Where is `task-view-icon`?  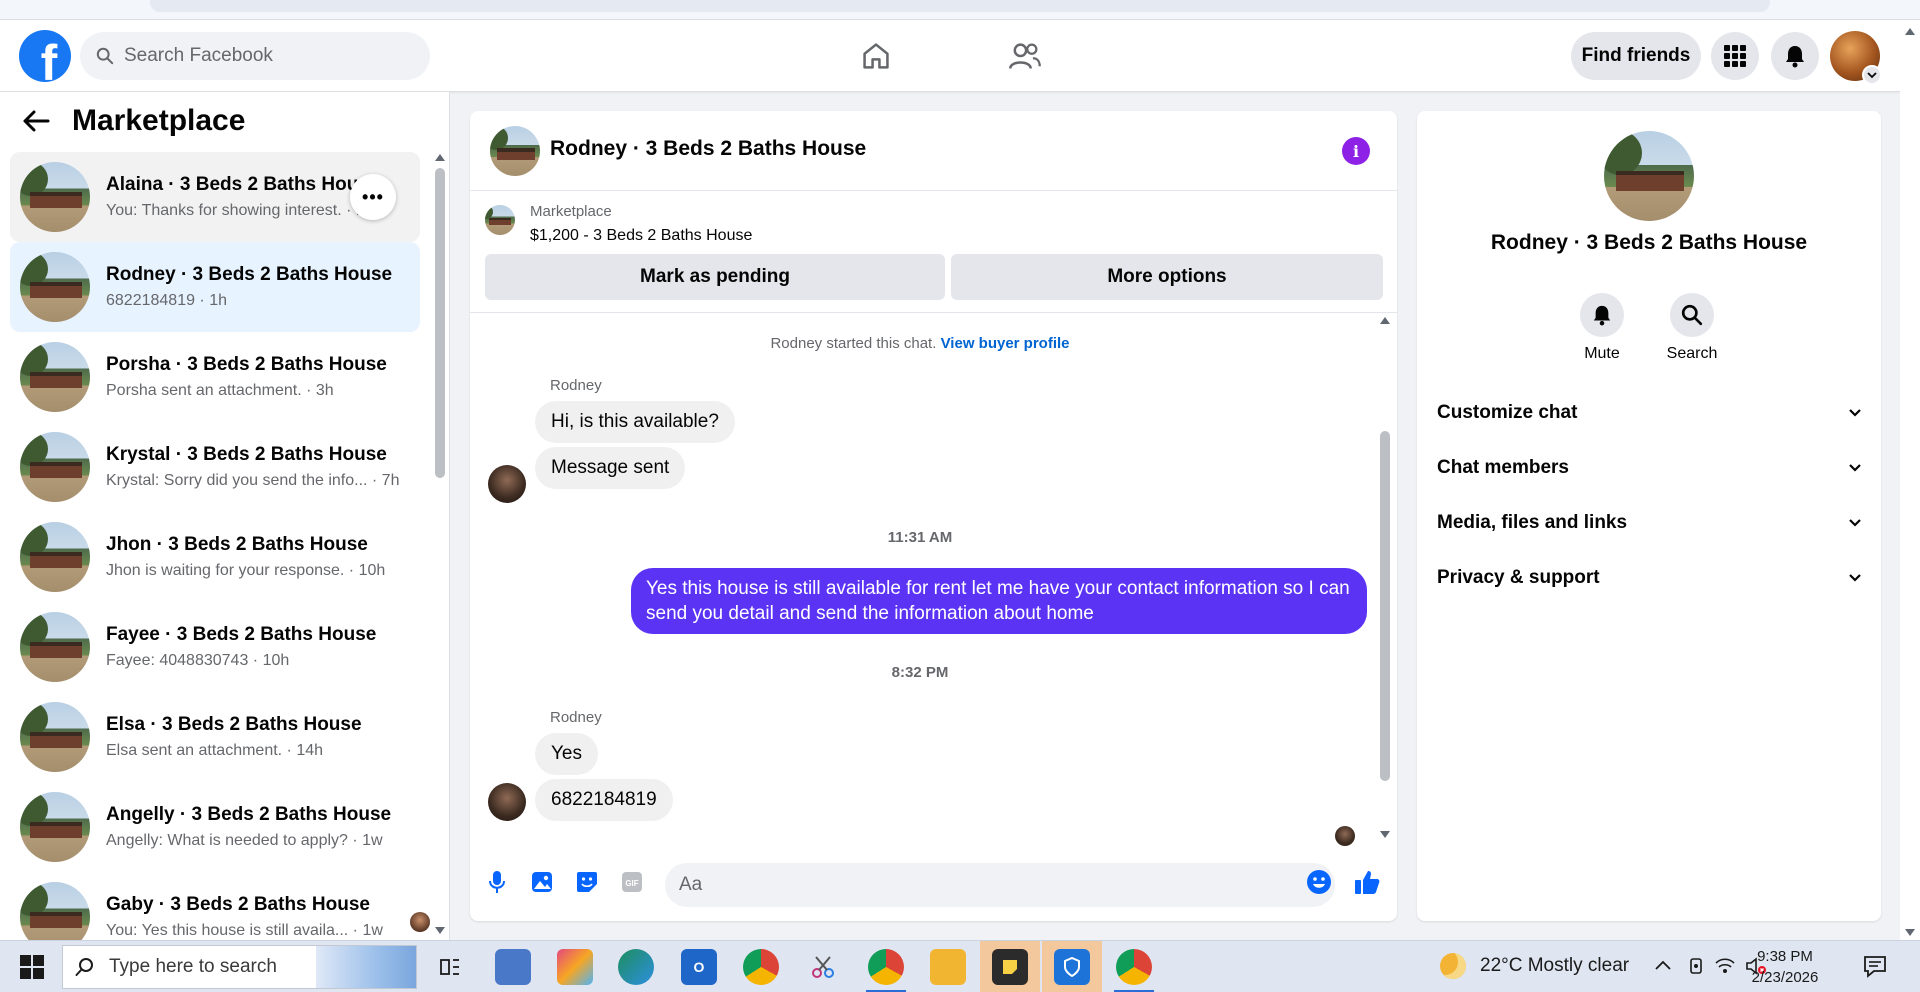
task-view-icon is located at coordinates (450, 967).